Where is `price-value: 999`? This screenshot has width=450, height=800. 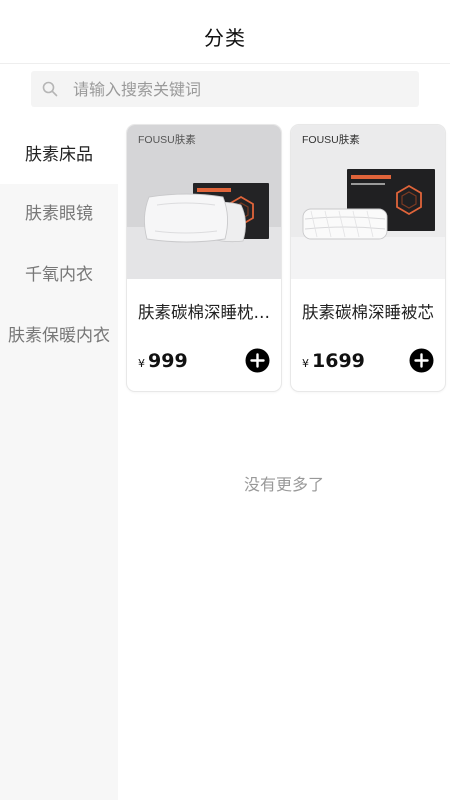 price-value: 999 is located at coordinates (168, 361).